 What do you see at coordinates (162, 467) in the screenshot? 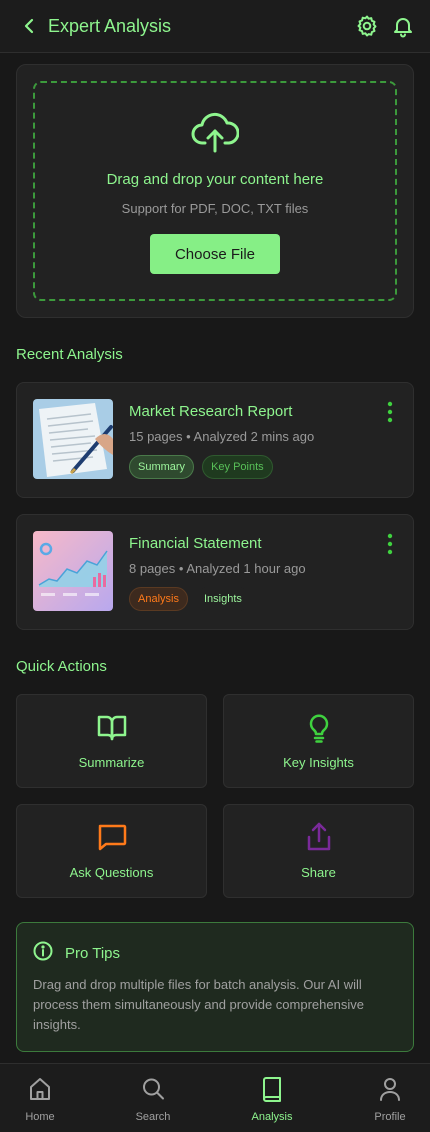
I see `tag-summary: Summary` at bounding box center [162, 467].